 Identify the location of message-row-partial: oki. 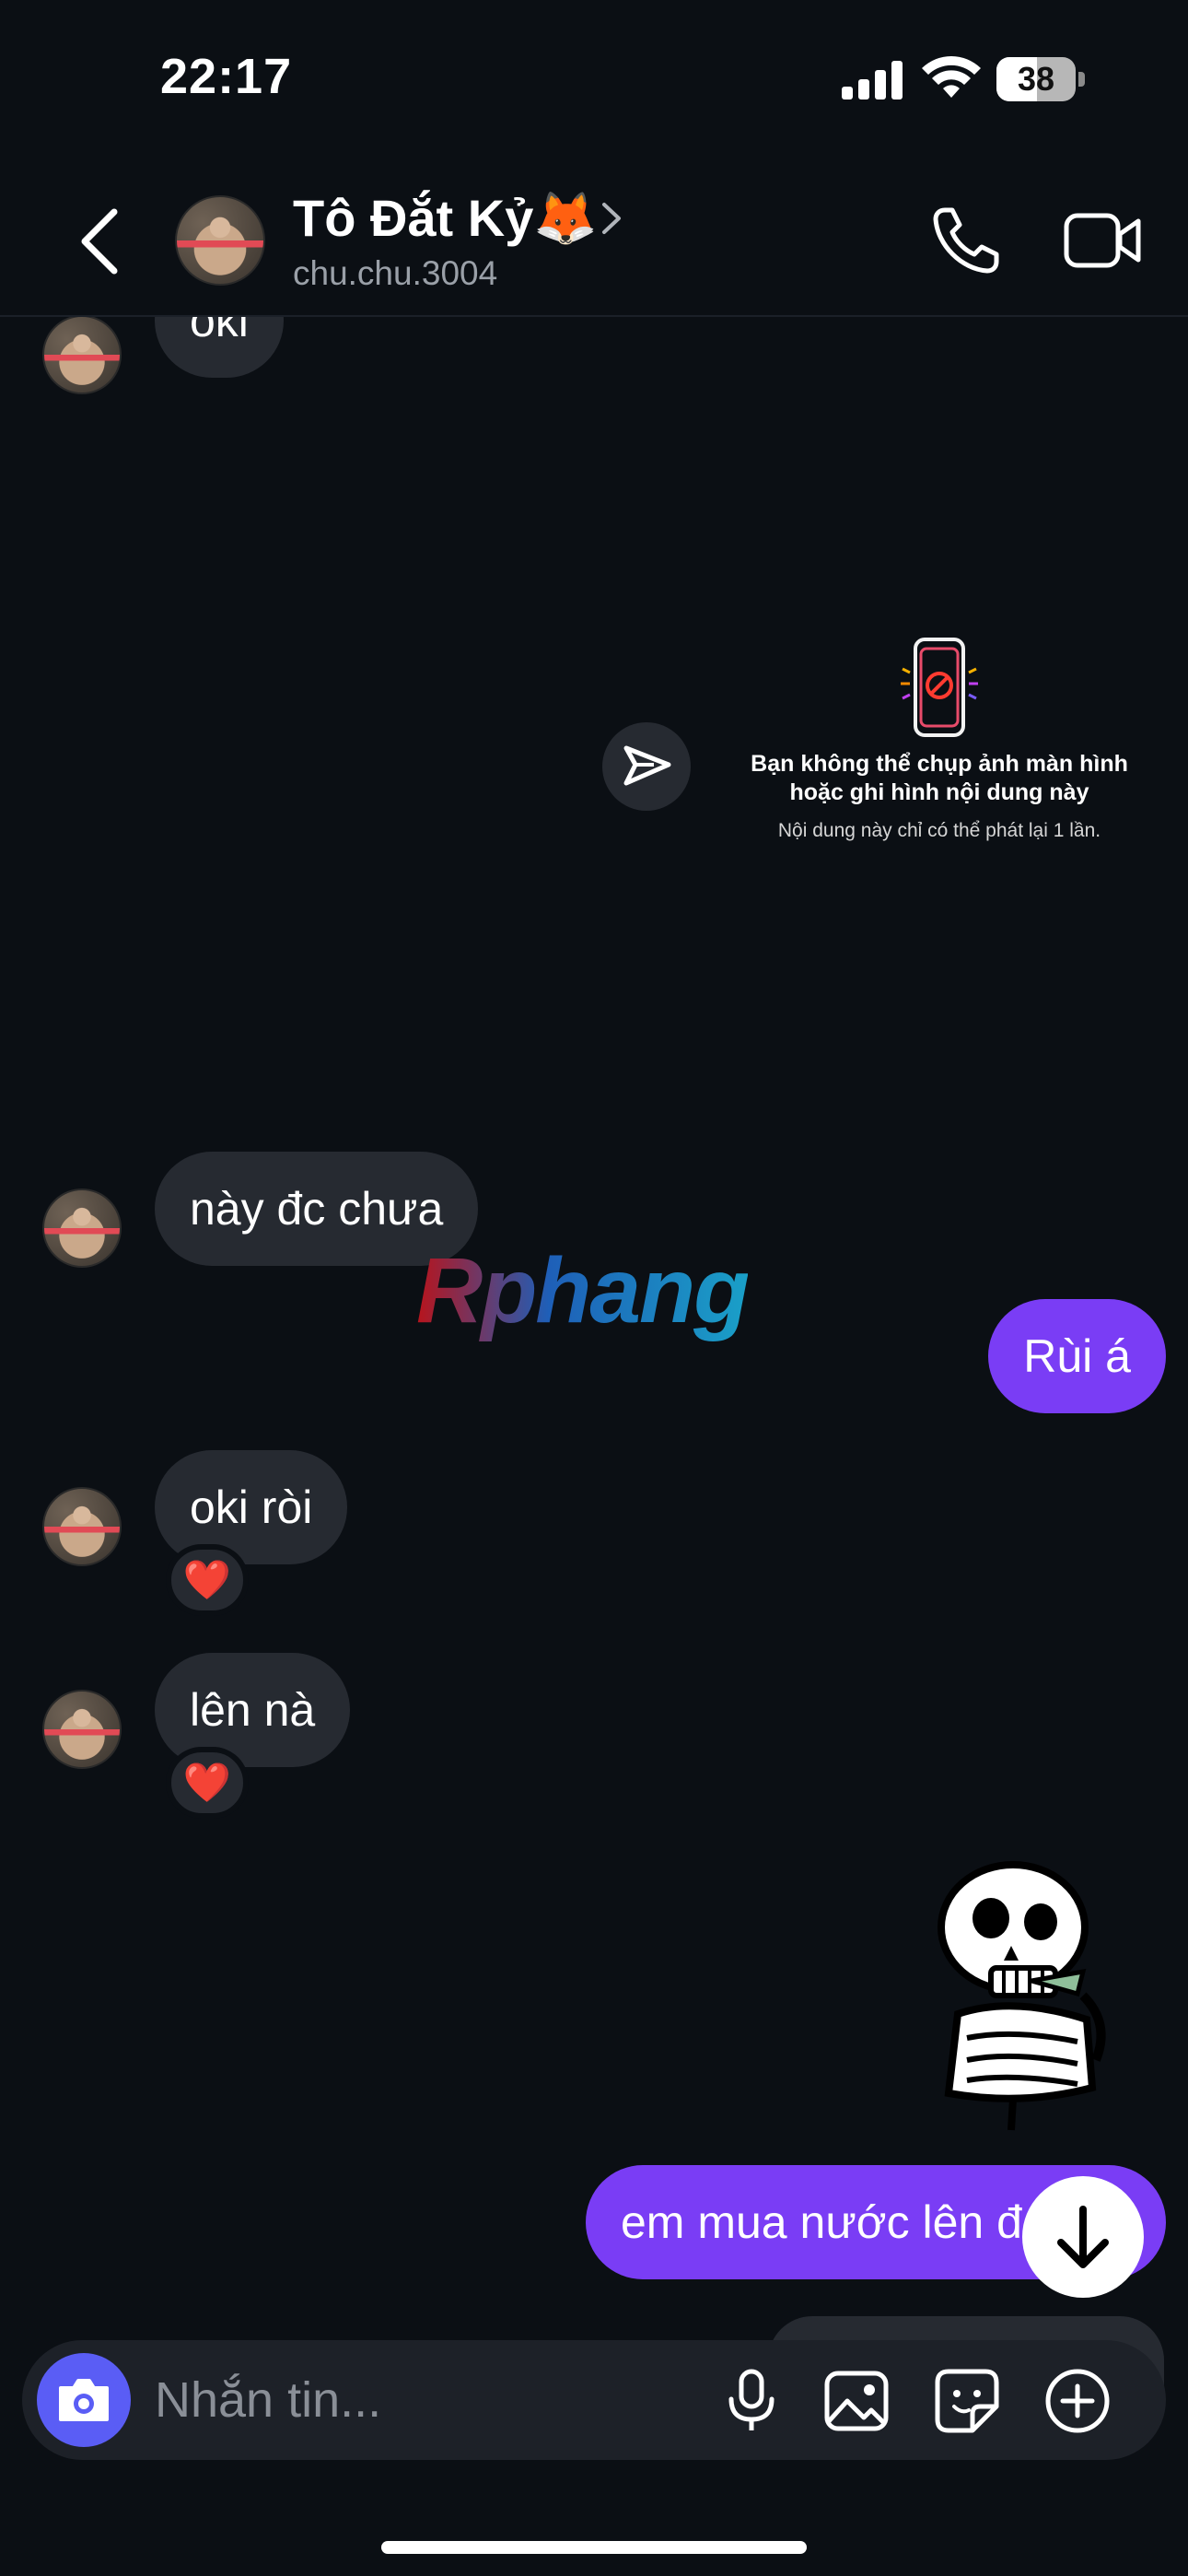
(594, 363).